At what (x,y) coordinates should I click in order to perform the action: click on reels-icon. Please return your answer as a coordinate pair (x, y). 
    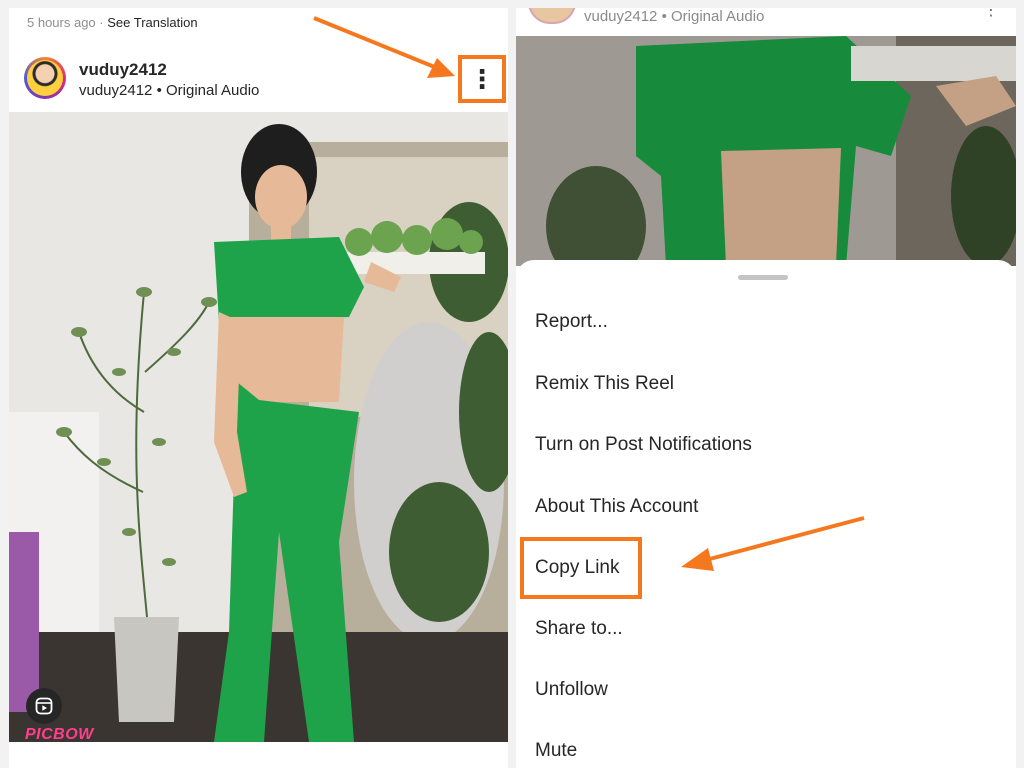
    Looking at the image, I should click on (44, 706).